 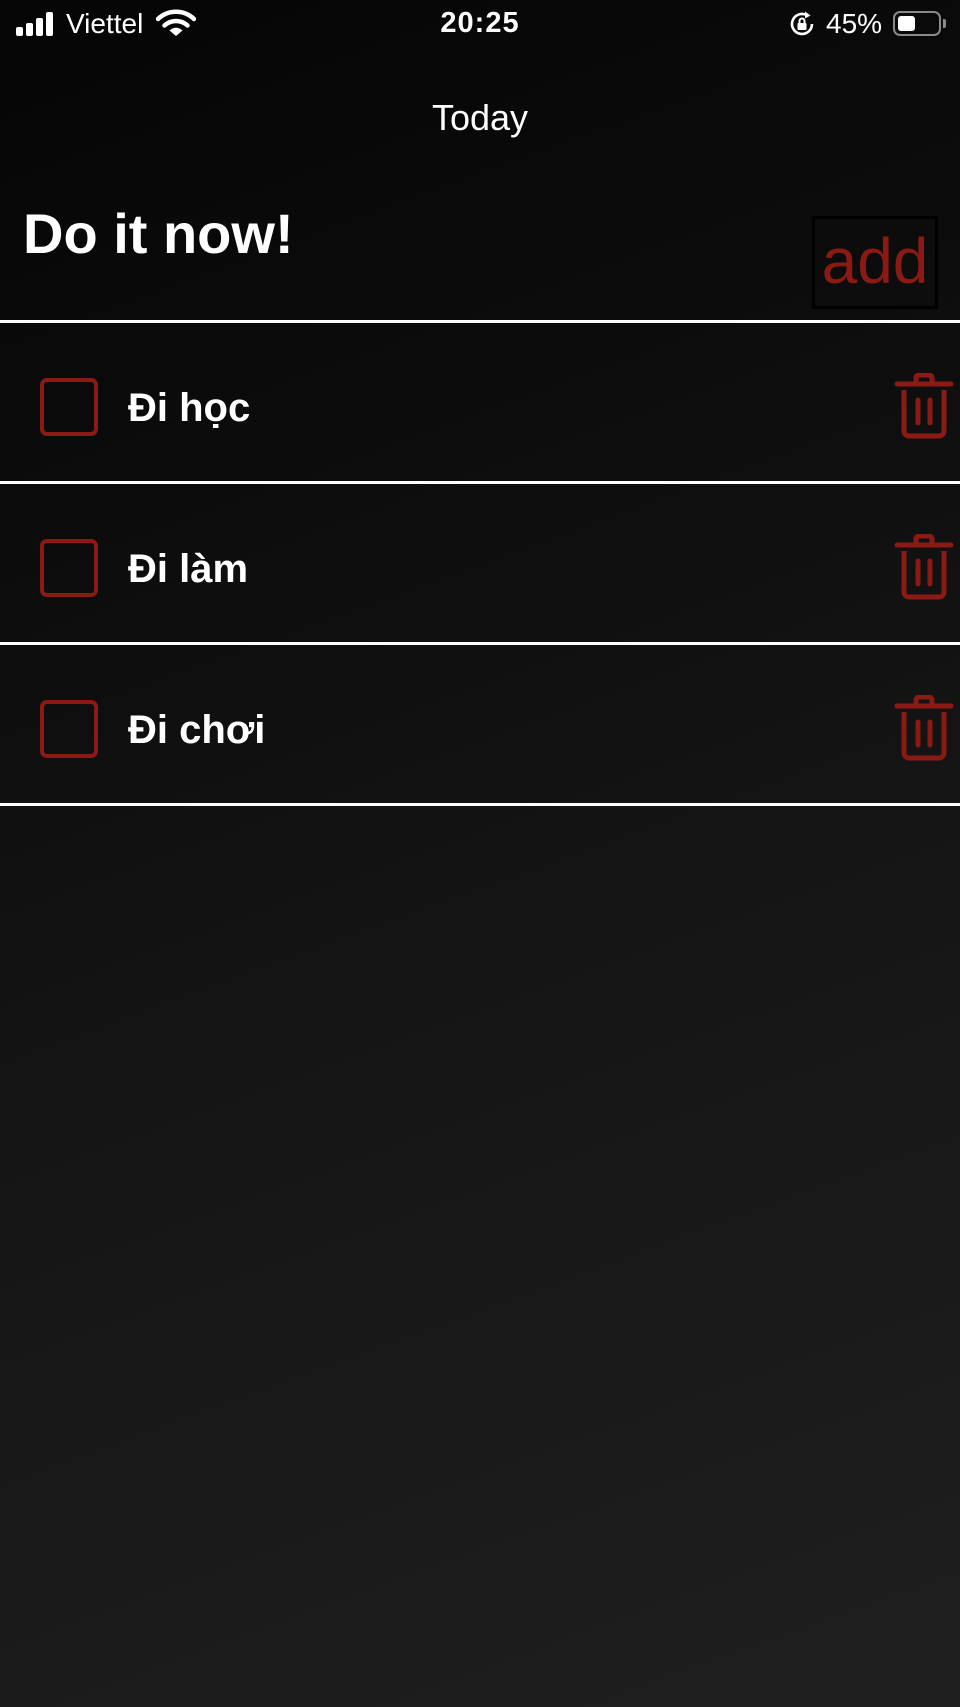 What do you see at coordinates (158, 233) in the screenshot?
I see `page-title: Do it now!` at bounding box center [158, 233].